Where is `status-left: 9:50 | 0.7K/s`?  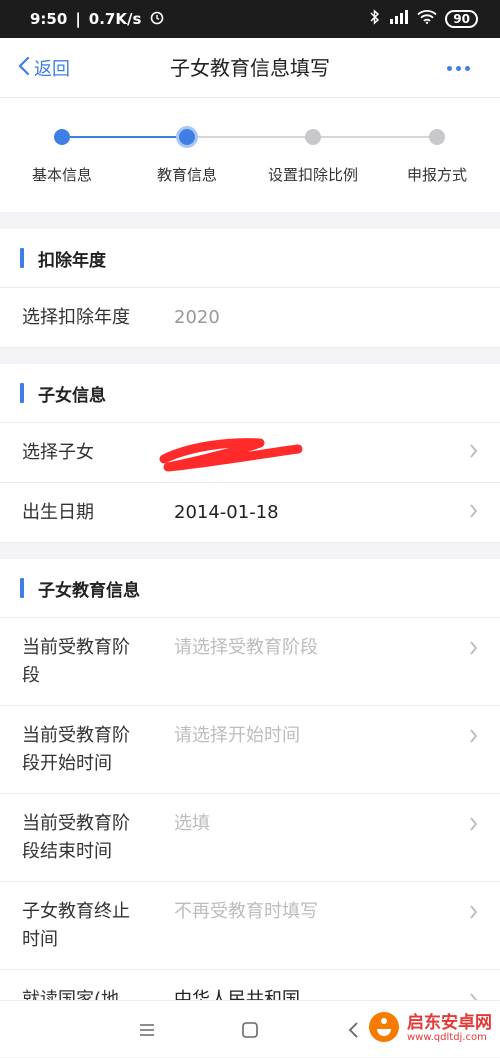 status-left: 9:50 | 0.7K/s is located at coordinates (97, 19).